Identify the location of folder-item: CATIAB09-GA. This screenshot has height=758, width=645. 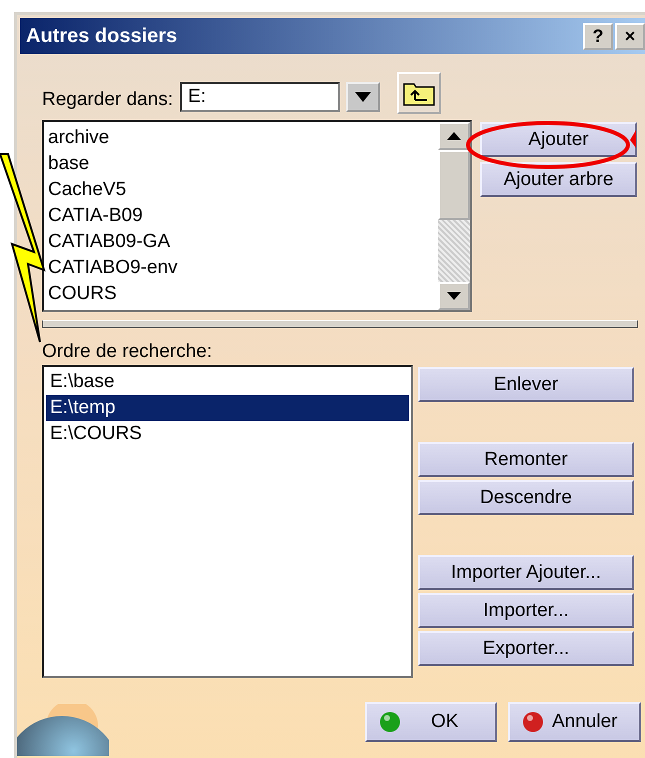
(241, 242).